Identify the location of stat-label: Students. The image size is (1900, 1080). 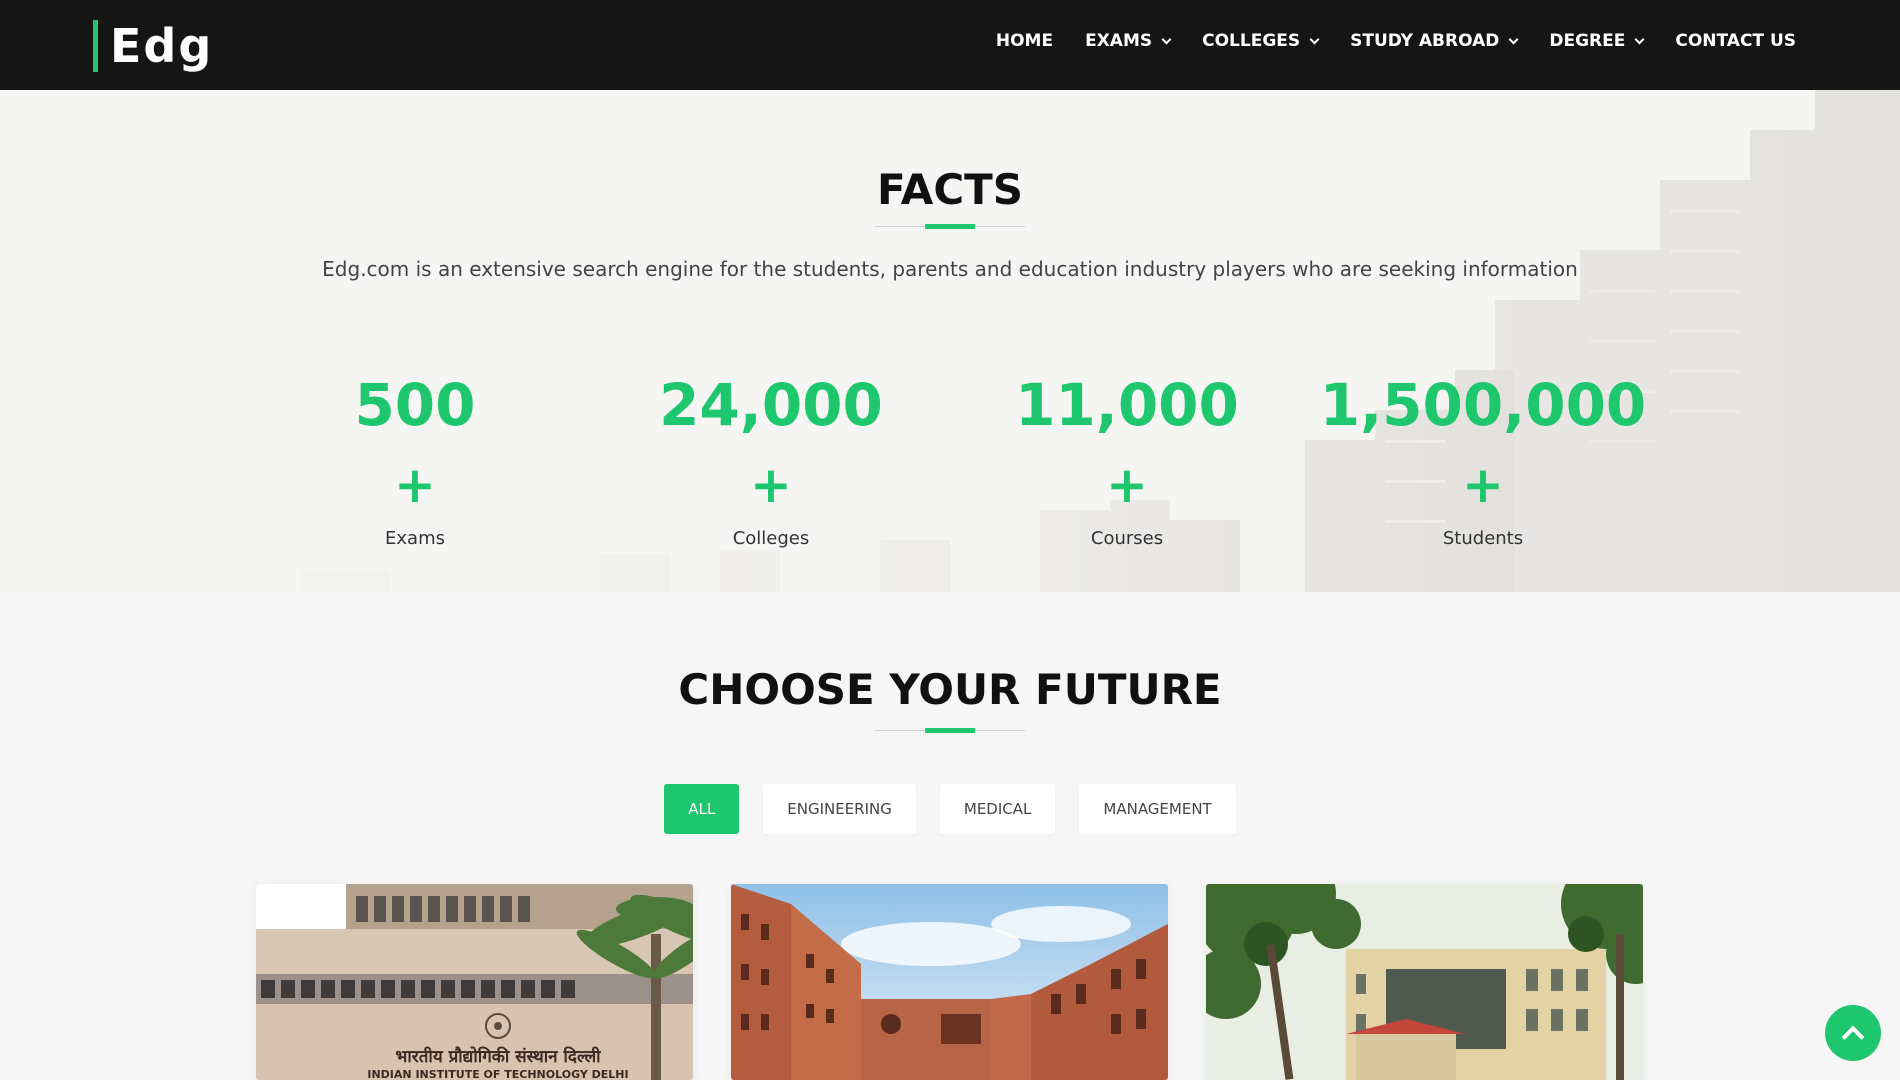
(1483, 538).